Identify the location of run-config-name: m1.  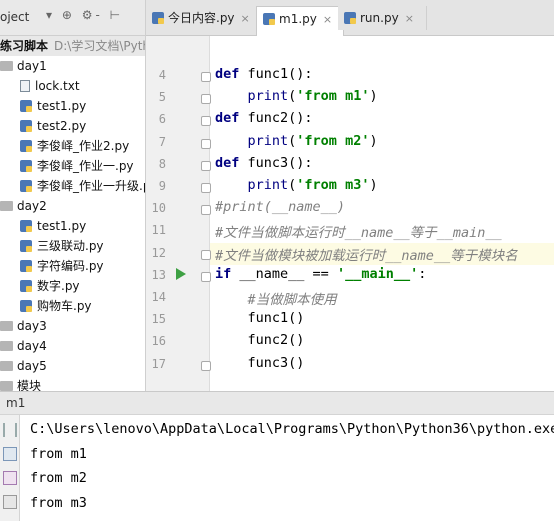
(15, 403).